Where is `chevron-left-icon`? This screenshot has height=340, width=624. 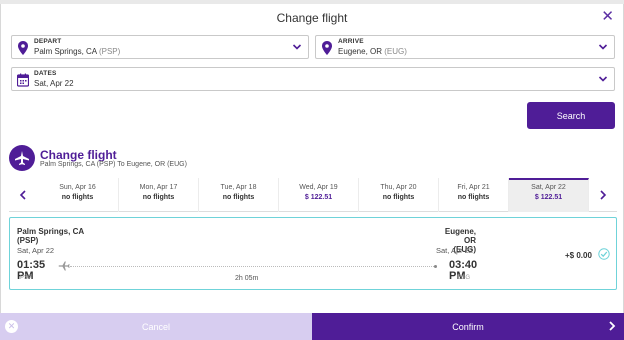
chevron-left-icon is located at coordinates (22, 195).